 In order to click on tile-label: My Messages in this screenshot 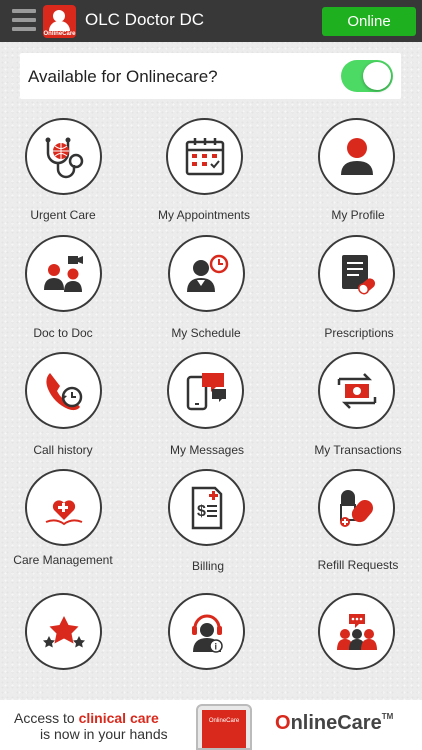, I will do `click(207, 450)`.